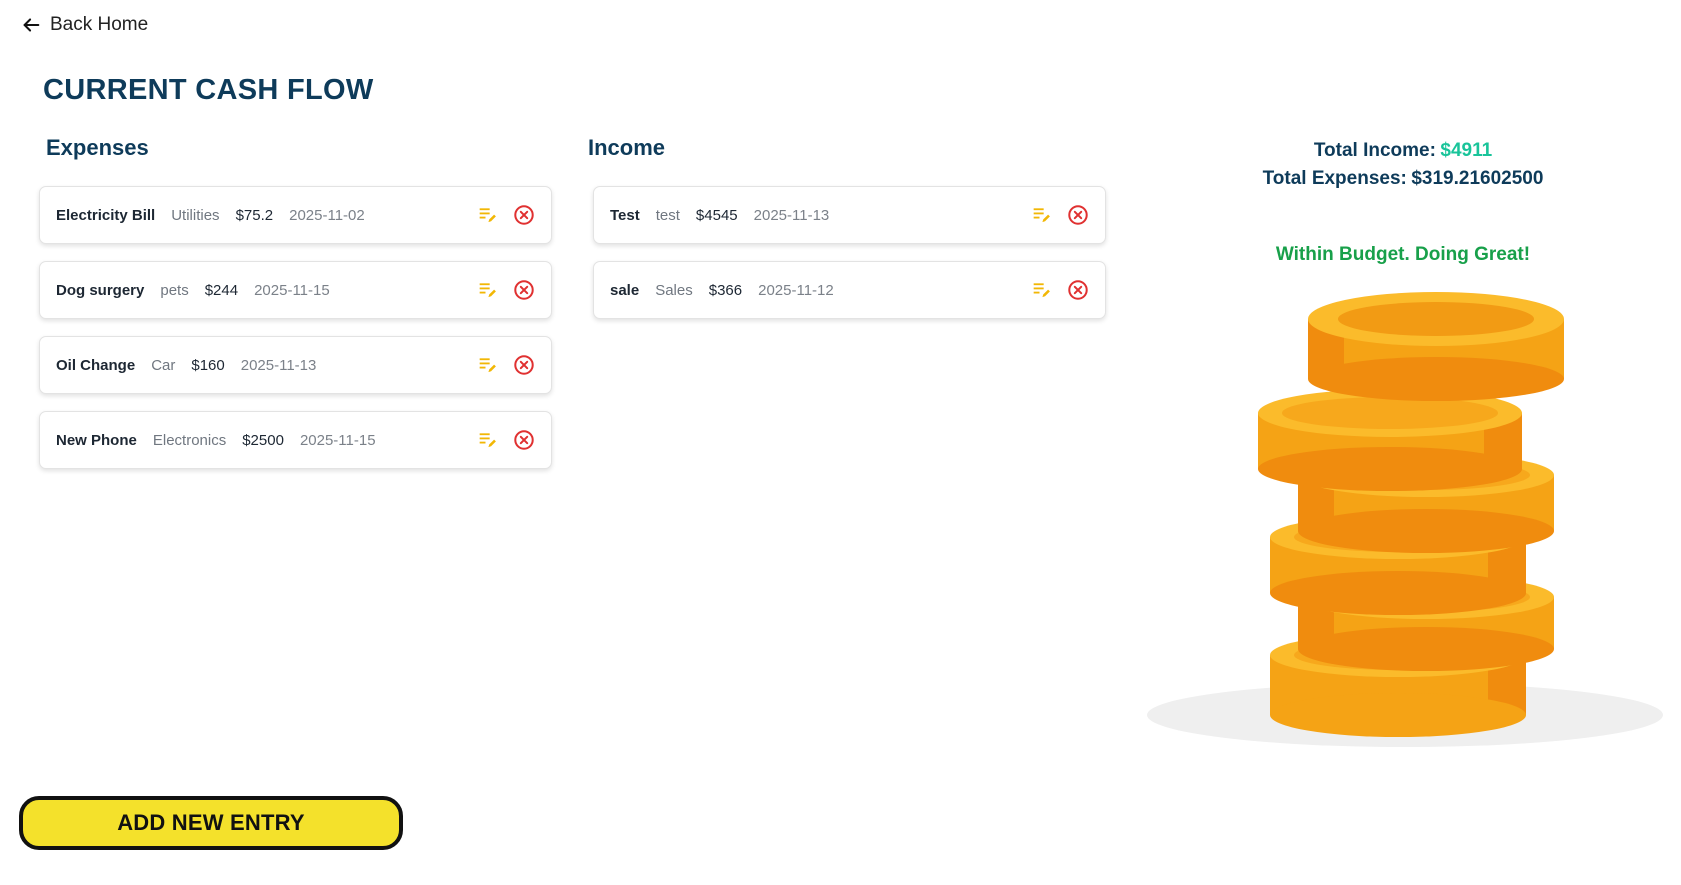 The width and height of the screenshot is (1681, 885). I want to click on entry-name: Test, so click(625, 215).